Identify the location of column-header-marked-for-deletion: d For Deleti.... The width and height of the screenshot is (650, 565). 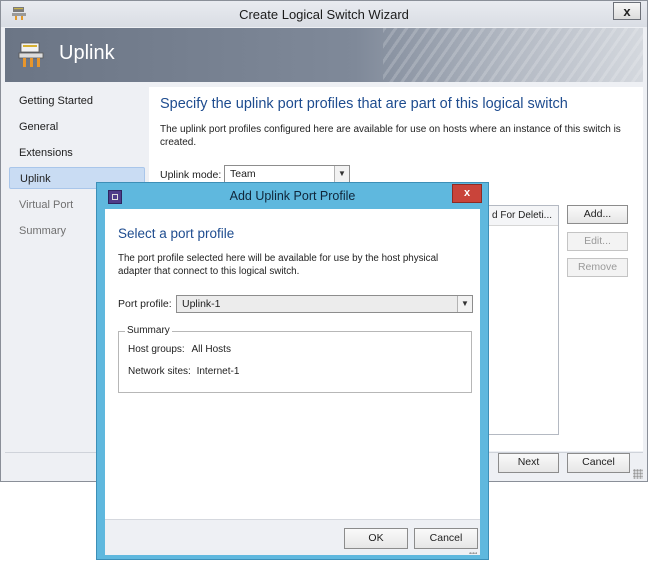
(523, 216).